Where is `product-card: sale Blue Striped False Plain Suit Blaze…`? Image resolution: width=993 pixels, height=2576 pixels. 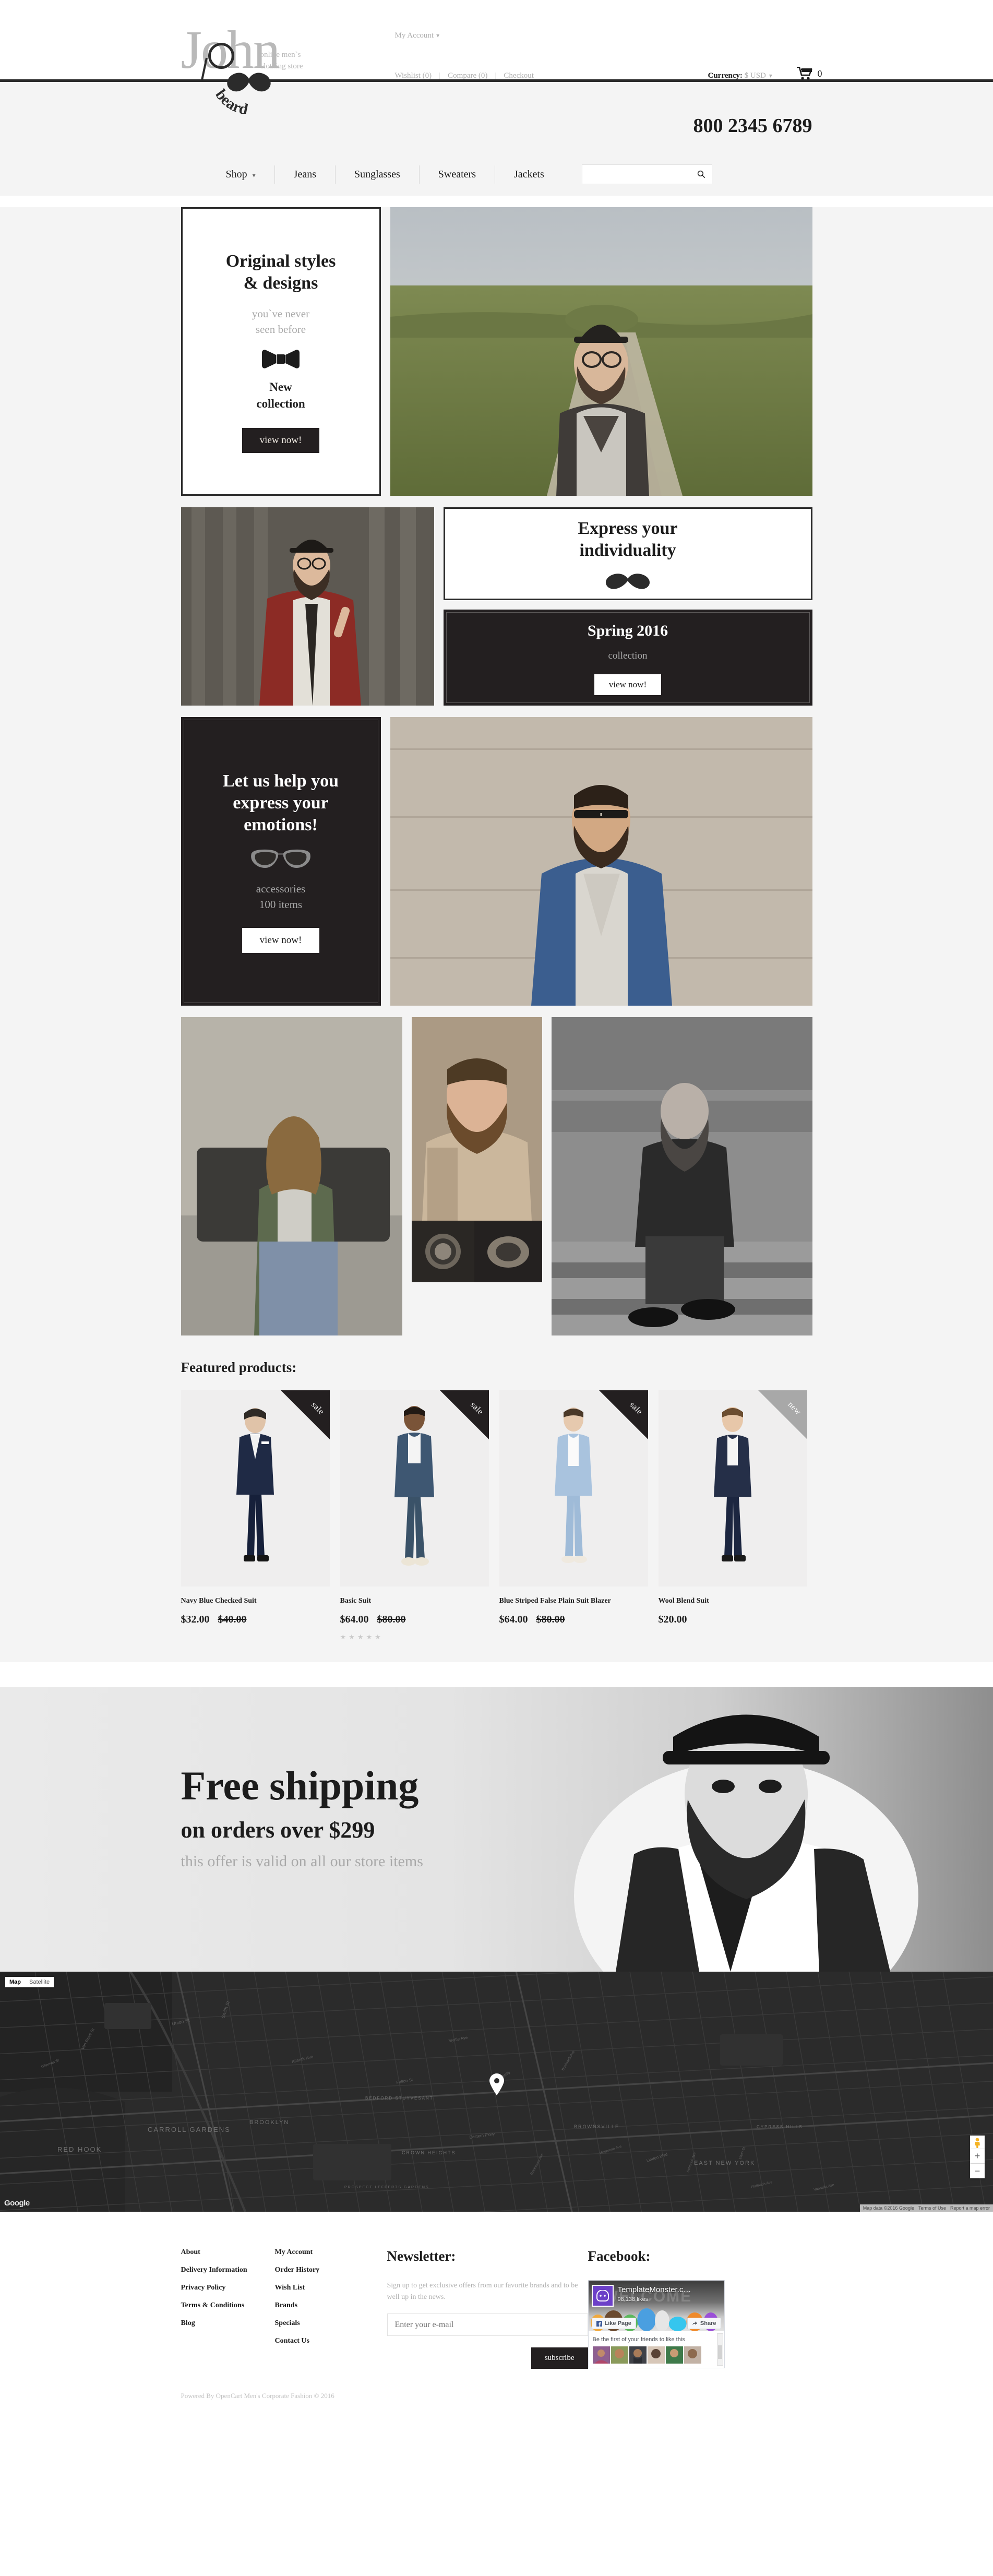
product-card: sale Blue Striped False Plain Suit Blaze… is located at coordinates (573, 1516).